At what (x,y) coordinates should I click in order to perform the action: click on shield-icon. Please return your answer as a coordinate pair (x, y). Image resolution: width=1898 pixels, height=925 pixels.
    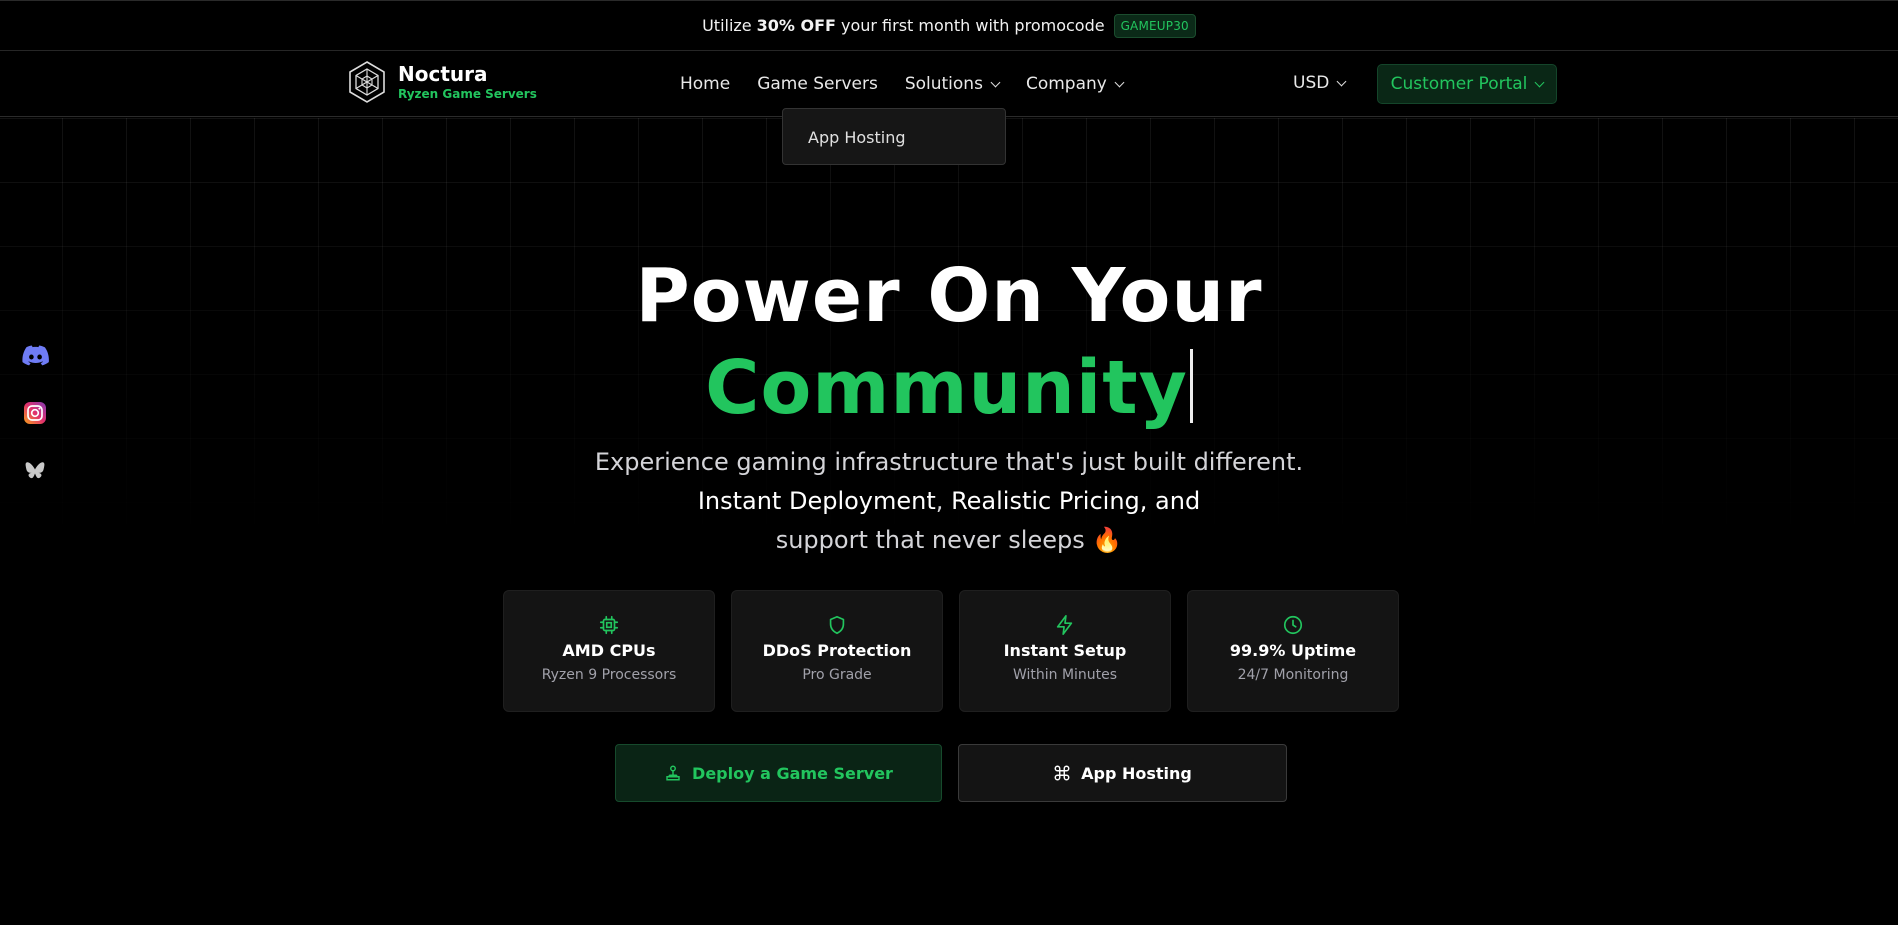
    Looking at the image, I should click on (837, 625).